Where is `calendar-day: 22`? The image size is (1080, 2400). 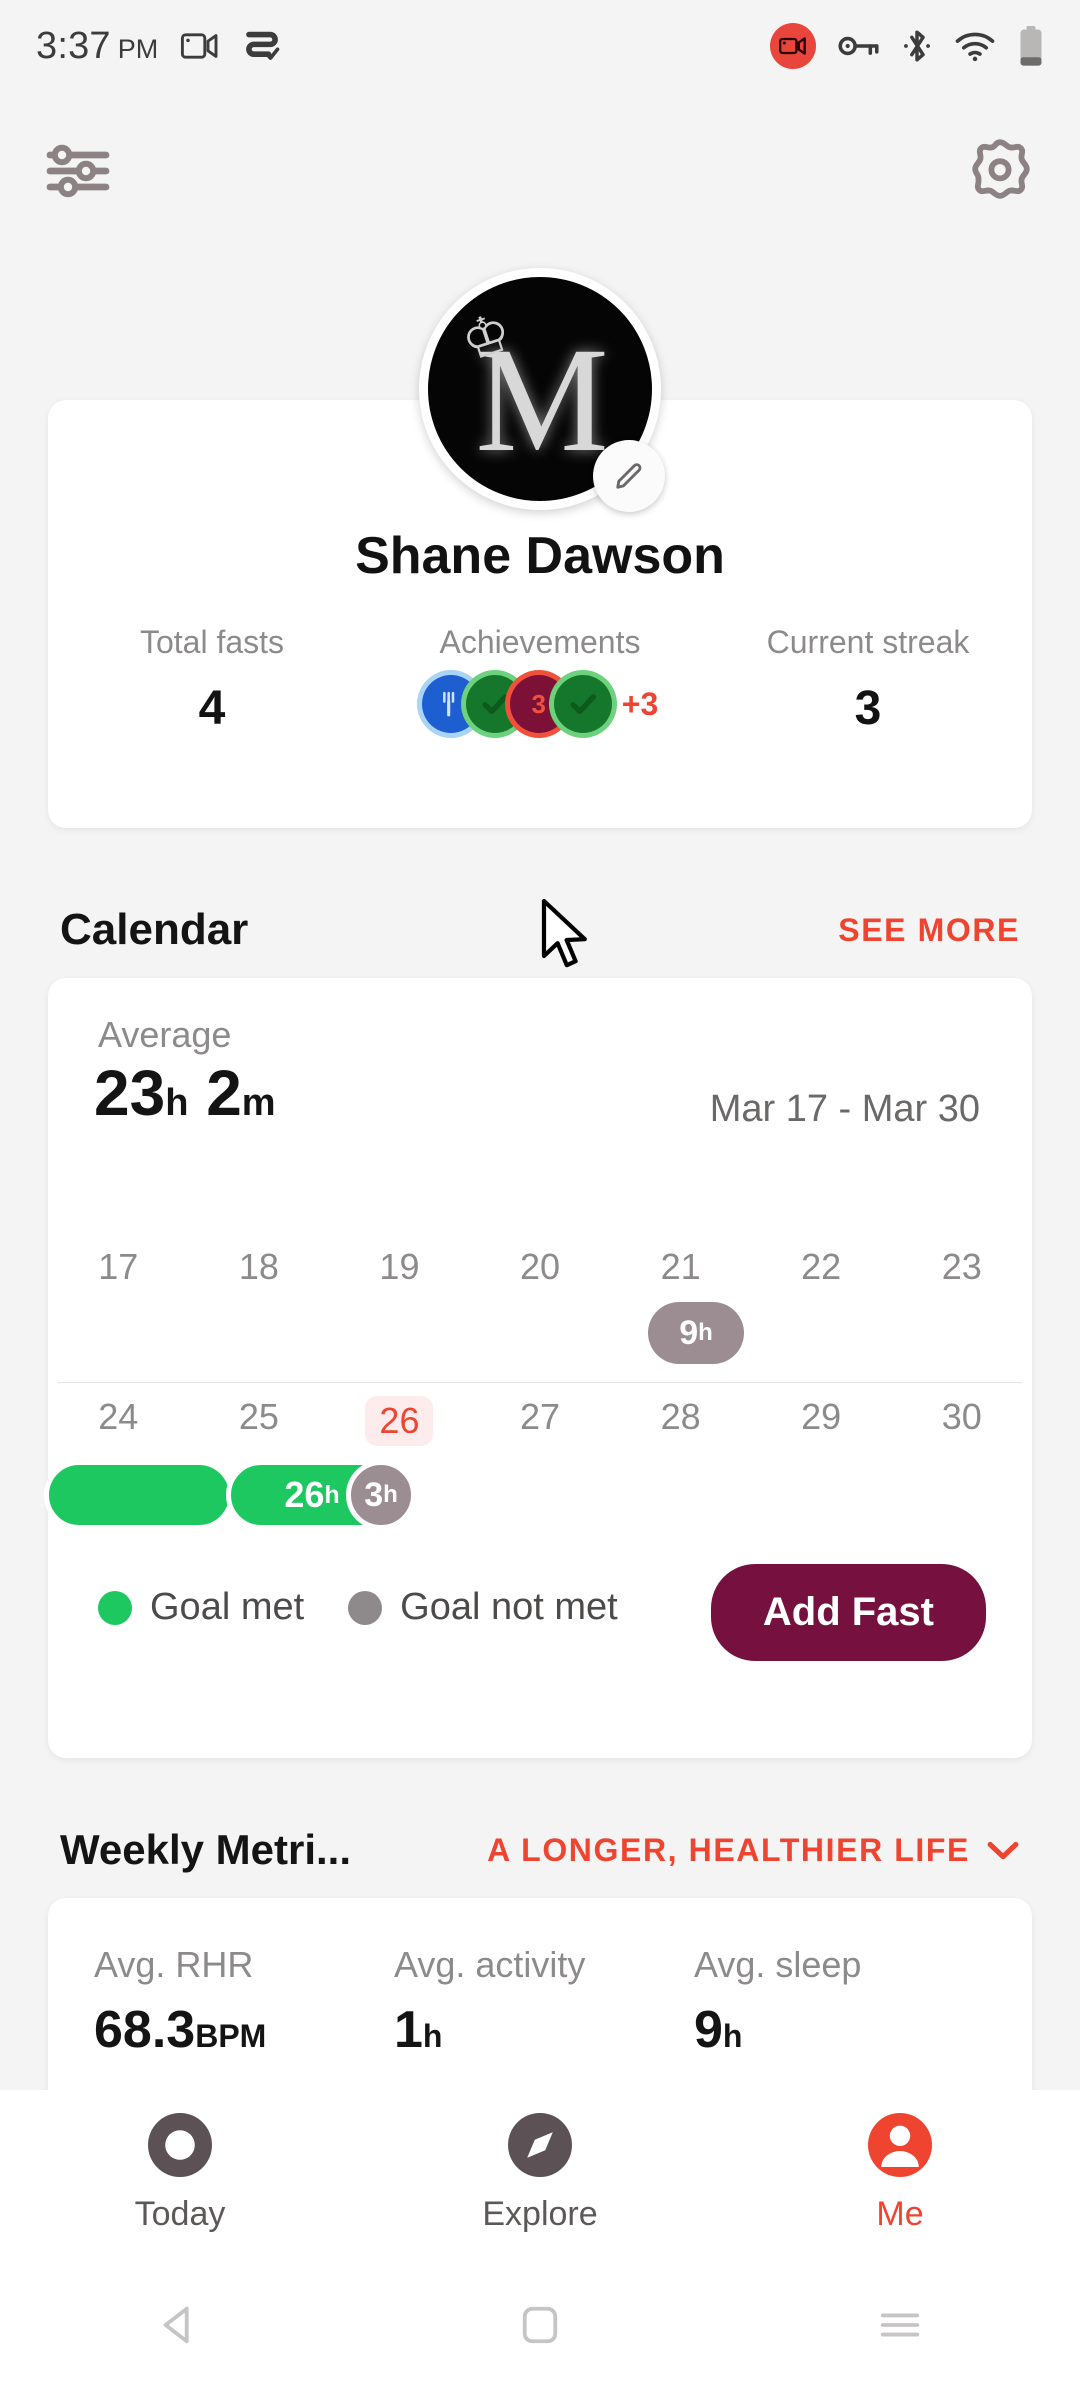
calendar-day: 22 is located at coordinates (821, 1264).